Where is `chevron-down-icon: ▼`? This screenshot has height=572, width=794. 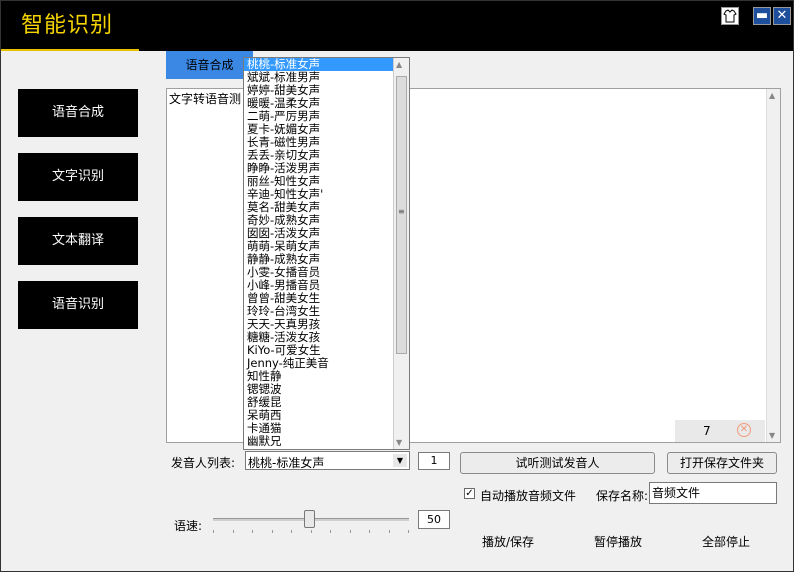 chevron-down-icon: ▼ is located at coordinates (400, 460).